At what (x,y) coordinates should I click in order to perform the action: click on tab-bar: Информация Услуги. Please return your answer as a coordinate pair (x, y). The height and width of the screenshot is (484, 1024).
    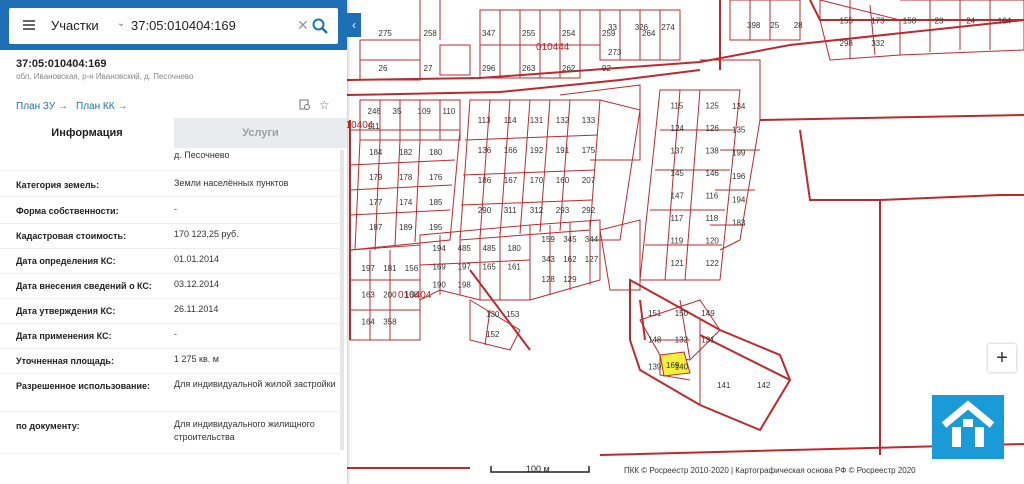
    Looking at the image, I should click on (173, 133).